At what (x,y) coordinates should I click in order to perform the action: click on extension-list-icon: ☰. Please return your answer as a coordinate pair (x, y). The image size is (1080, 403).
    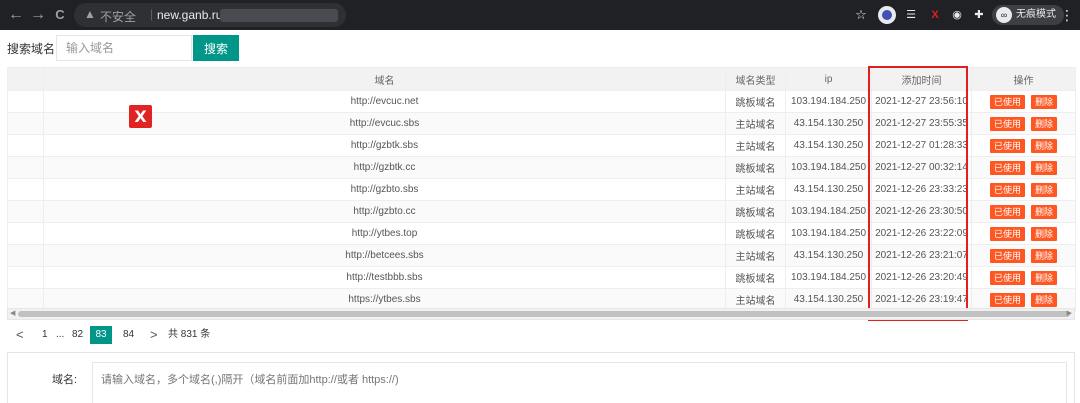
    Looking at the image, I should click on (911, 15).